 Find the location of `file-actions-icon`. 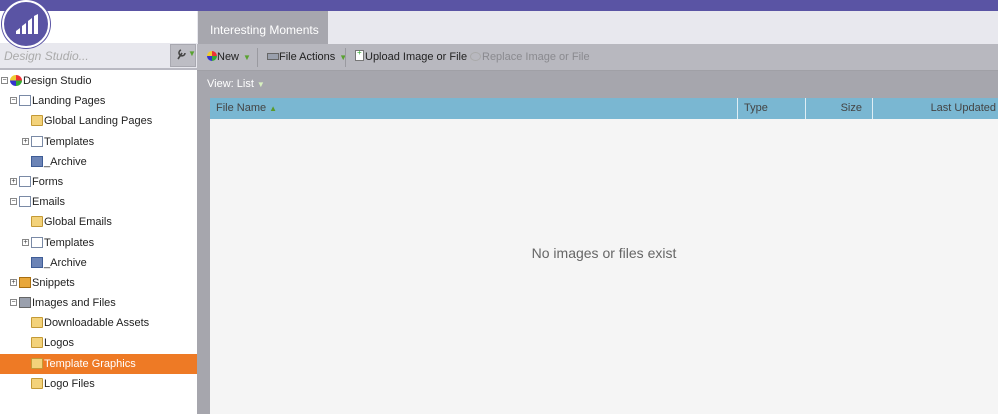

file-actions-icon is located at coordinates (273, 56).